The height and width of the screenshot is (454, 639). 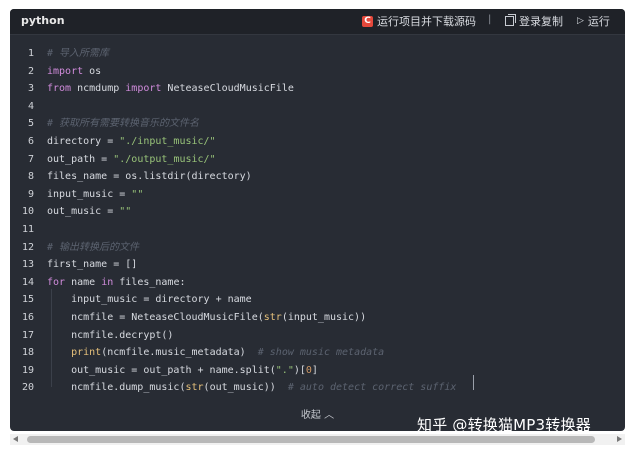 What do you see at coordinates (43, 20) in the screenshot?
I see `language-label: python` at bounding box center [43, 20].